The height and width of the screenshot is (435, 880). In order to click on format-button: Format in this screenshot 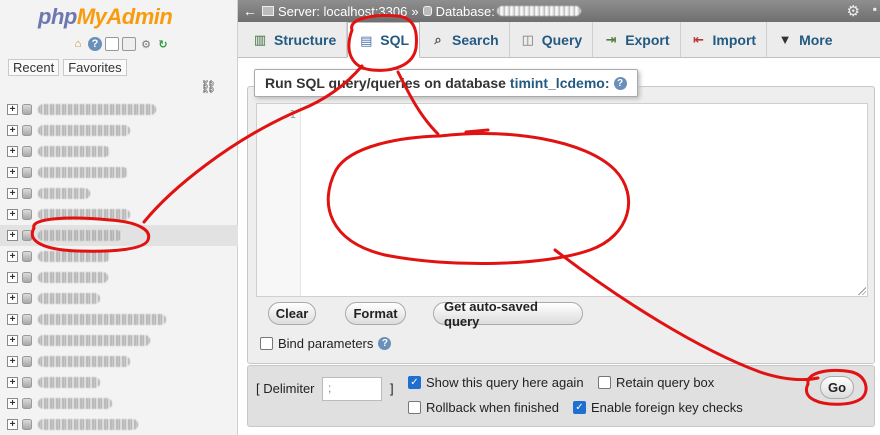, I will do `click(375, 313)`.